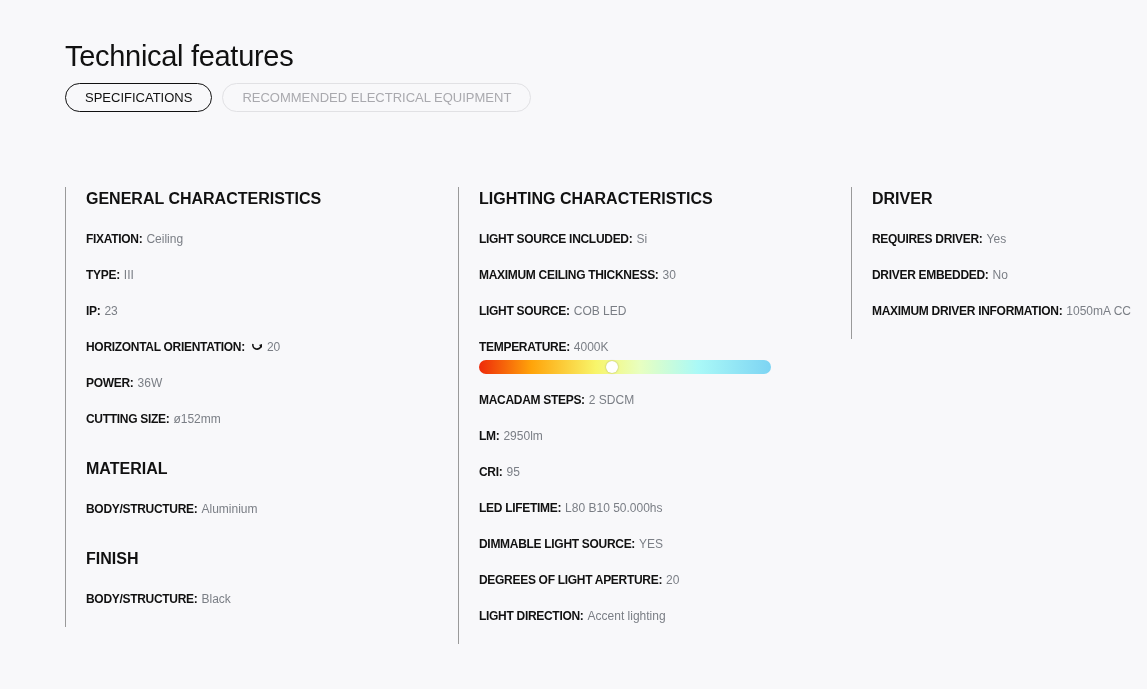 This screenshot has height=689, width=1147. I want to click on spec-value: Yes, so click(996, 238).